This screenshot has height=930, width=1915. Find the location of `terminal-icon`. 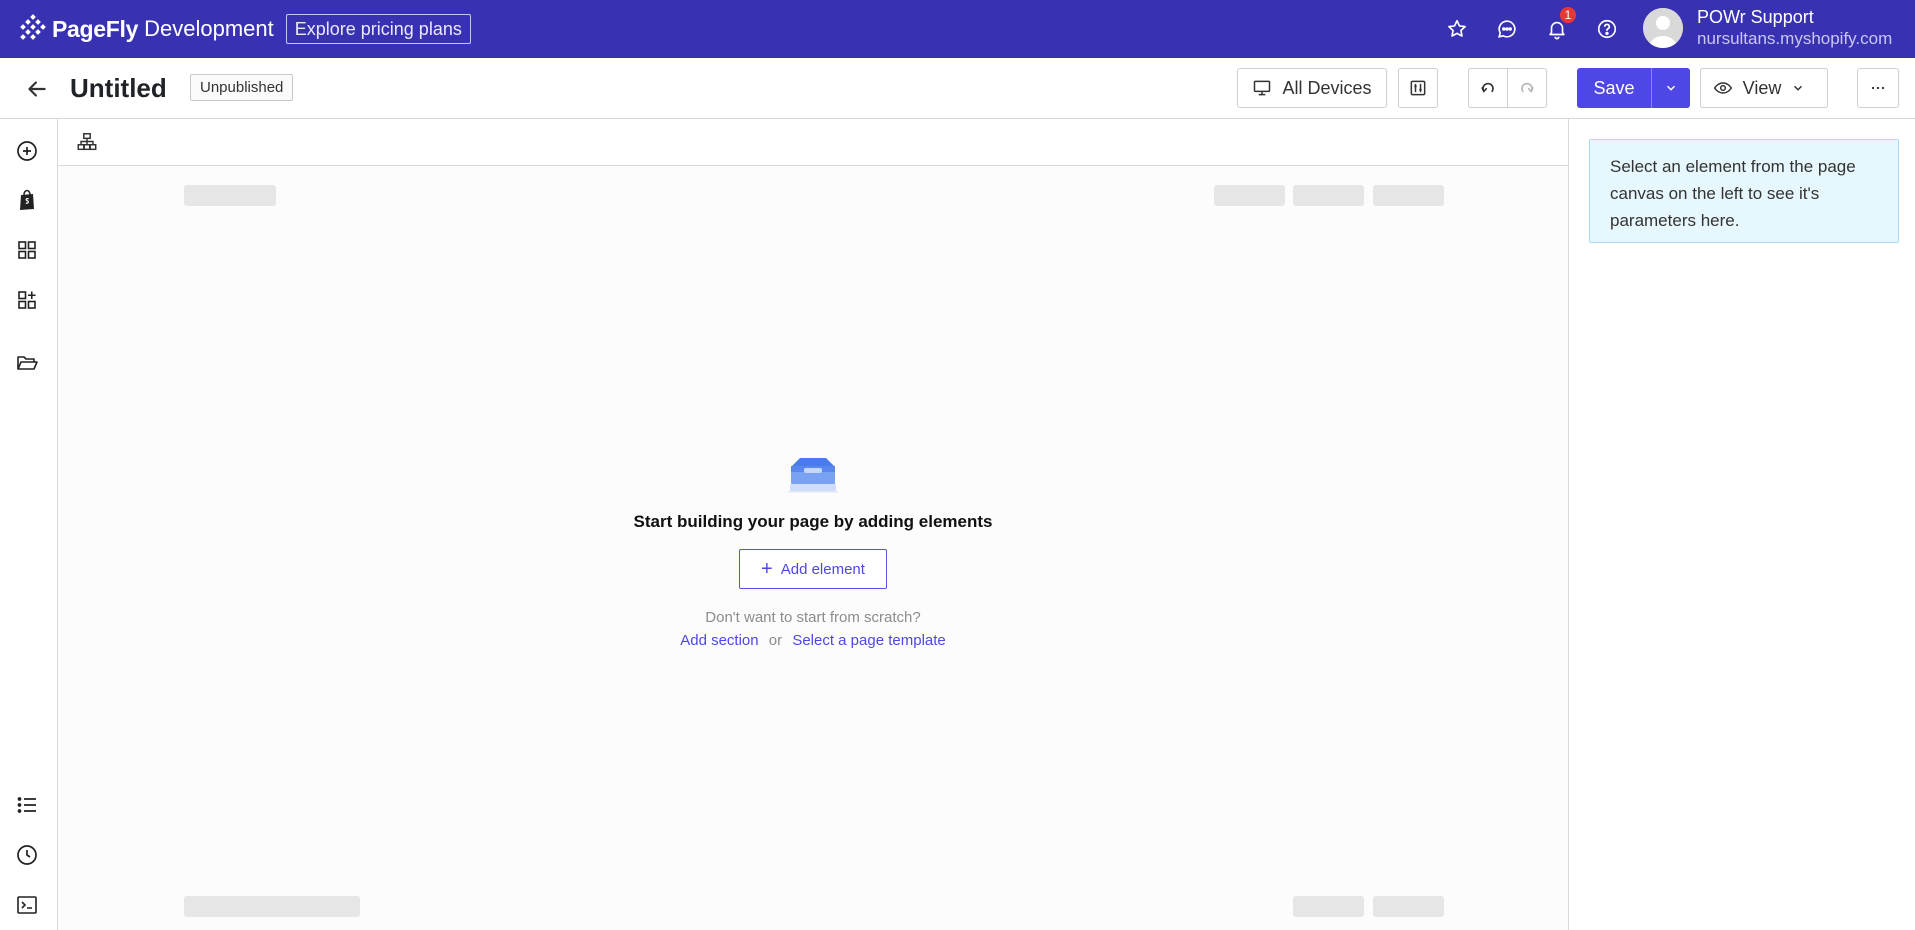

terminal-icon is located at coordinates (27, 905).